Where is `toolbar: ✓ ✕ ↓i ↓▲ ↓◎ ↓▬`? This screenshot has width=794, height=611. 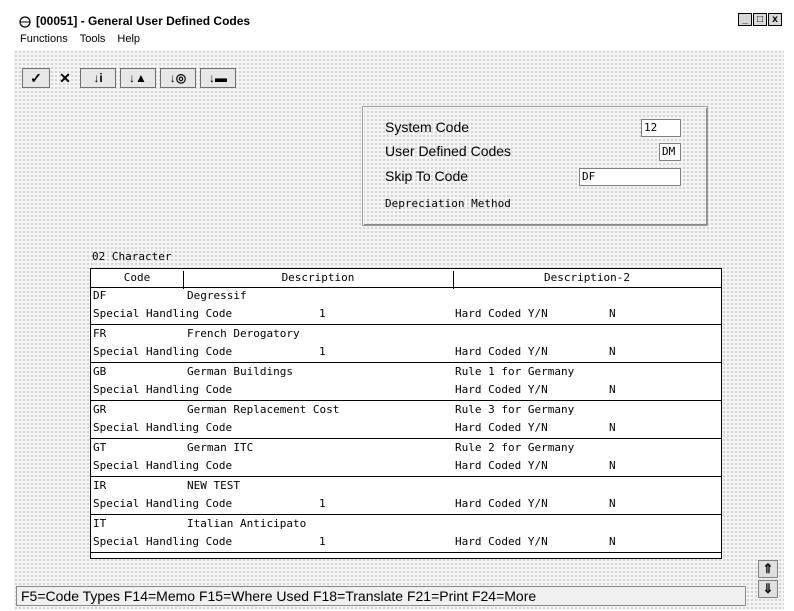 toolbar: ✓ ✕ ↓i ↓▲ ↓◎ ↓▬ is located at coordinates (131, 78).